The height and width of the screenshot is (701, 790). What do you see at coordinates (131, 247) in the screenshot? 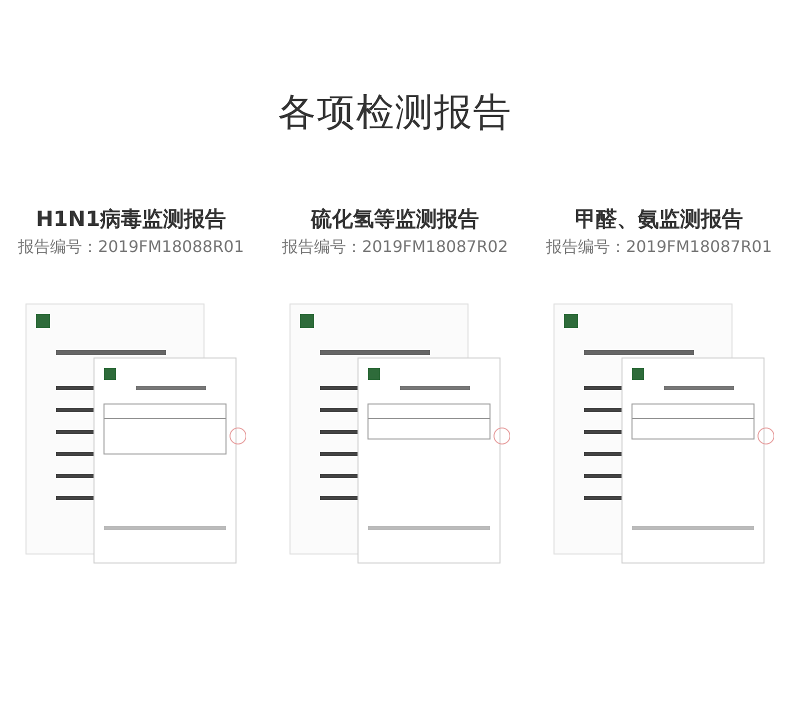
I see `report-number: 报告编号：2019FM18088R01` at bounding box center [131, 247].